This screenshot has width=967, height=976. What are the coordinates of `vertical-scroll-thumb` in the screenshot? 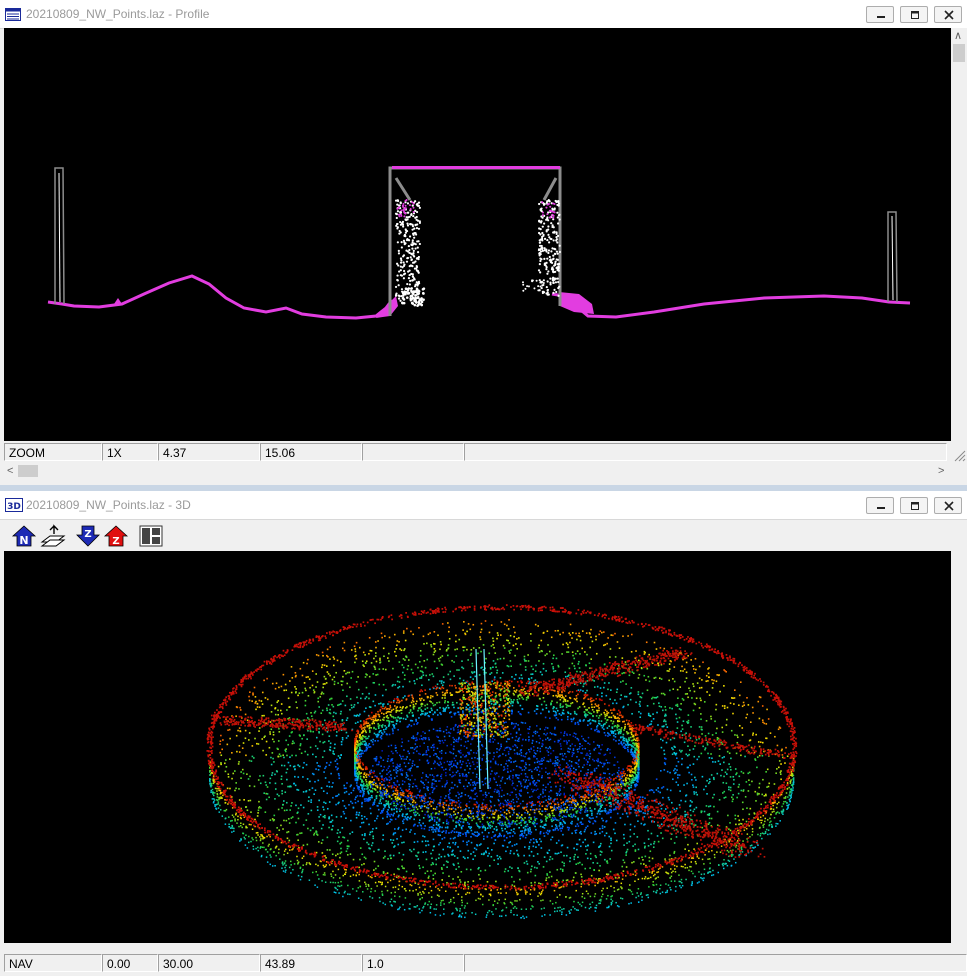 It's located at (959, 53).